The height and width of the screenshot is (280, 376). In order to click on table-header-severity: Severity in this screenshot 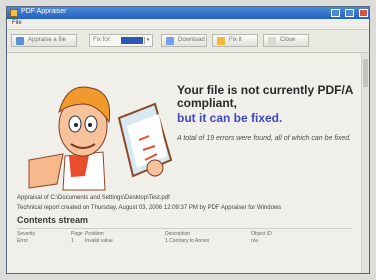, I will do `click(26, 234)`.